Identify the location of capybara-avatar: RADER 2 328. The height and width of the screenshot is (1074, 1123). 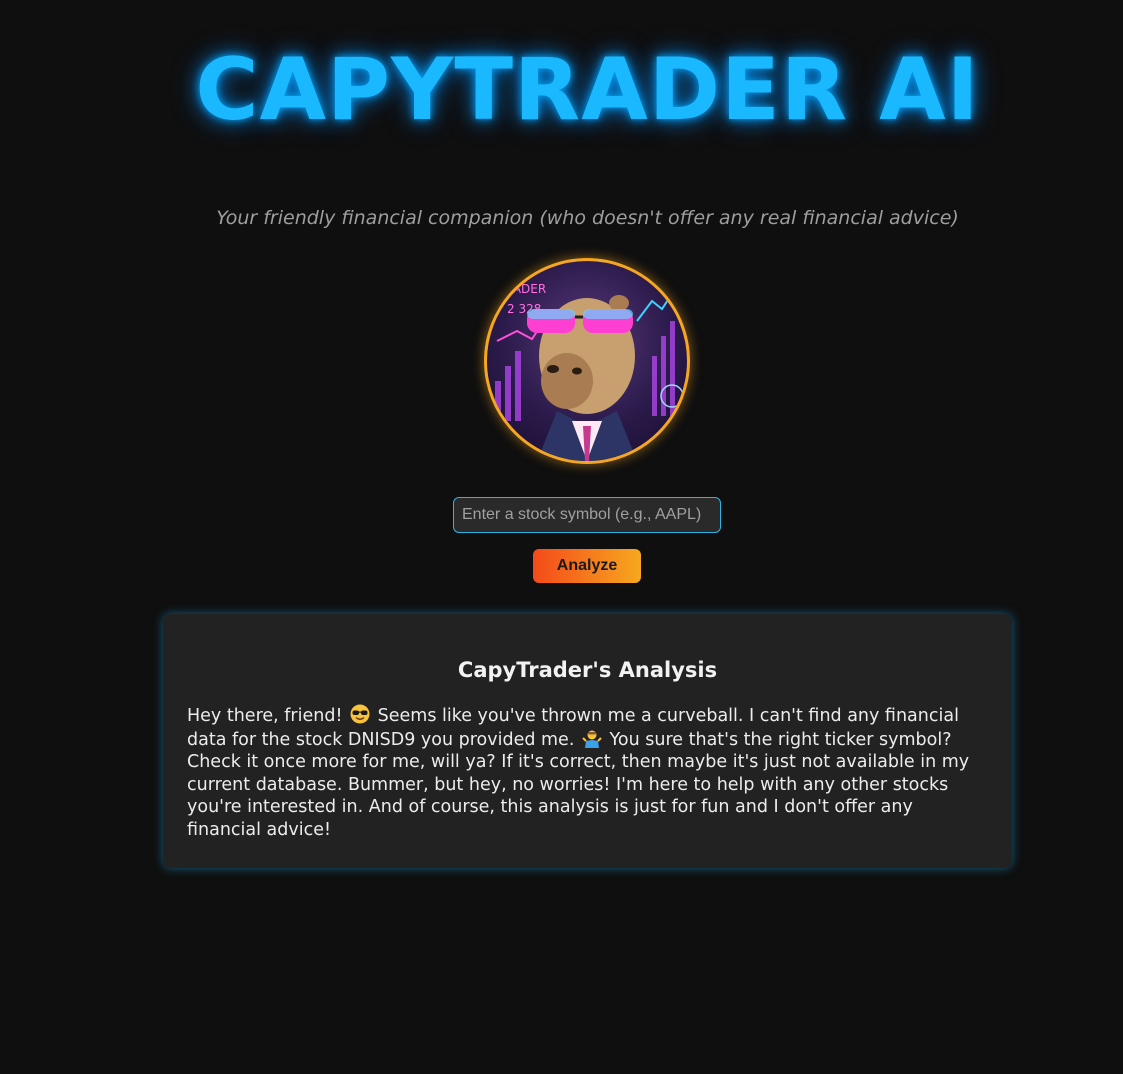
(587, 361).